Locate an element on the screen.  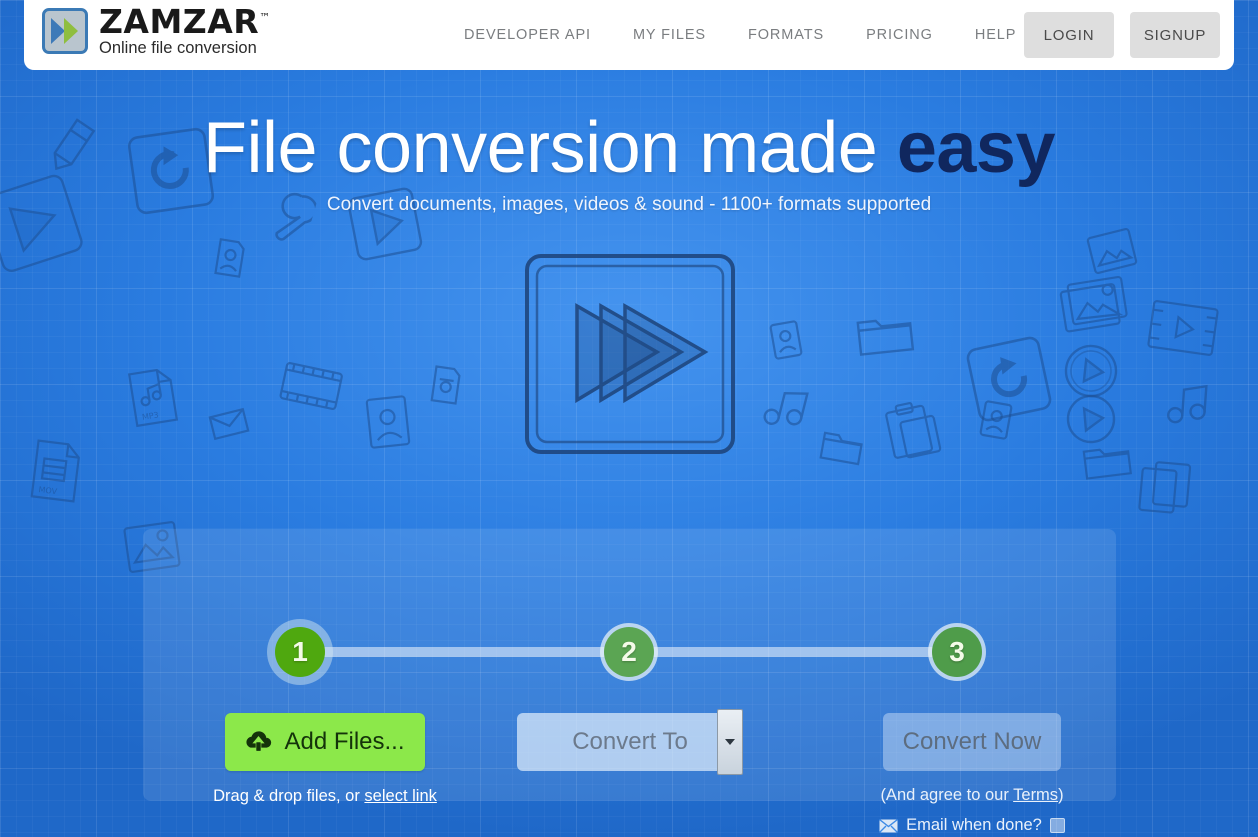
step-number-2: 2 is located at coordinates (629, 651).